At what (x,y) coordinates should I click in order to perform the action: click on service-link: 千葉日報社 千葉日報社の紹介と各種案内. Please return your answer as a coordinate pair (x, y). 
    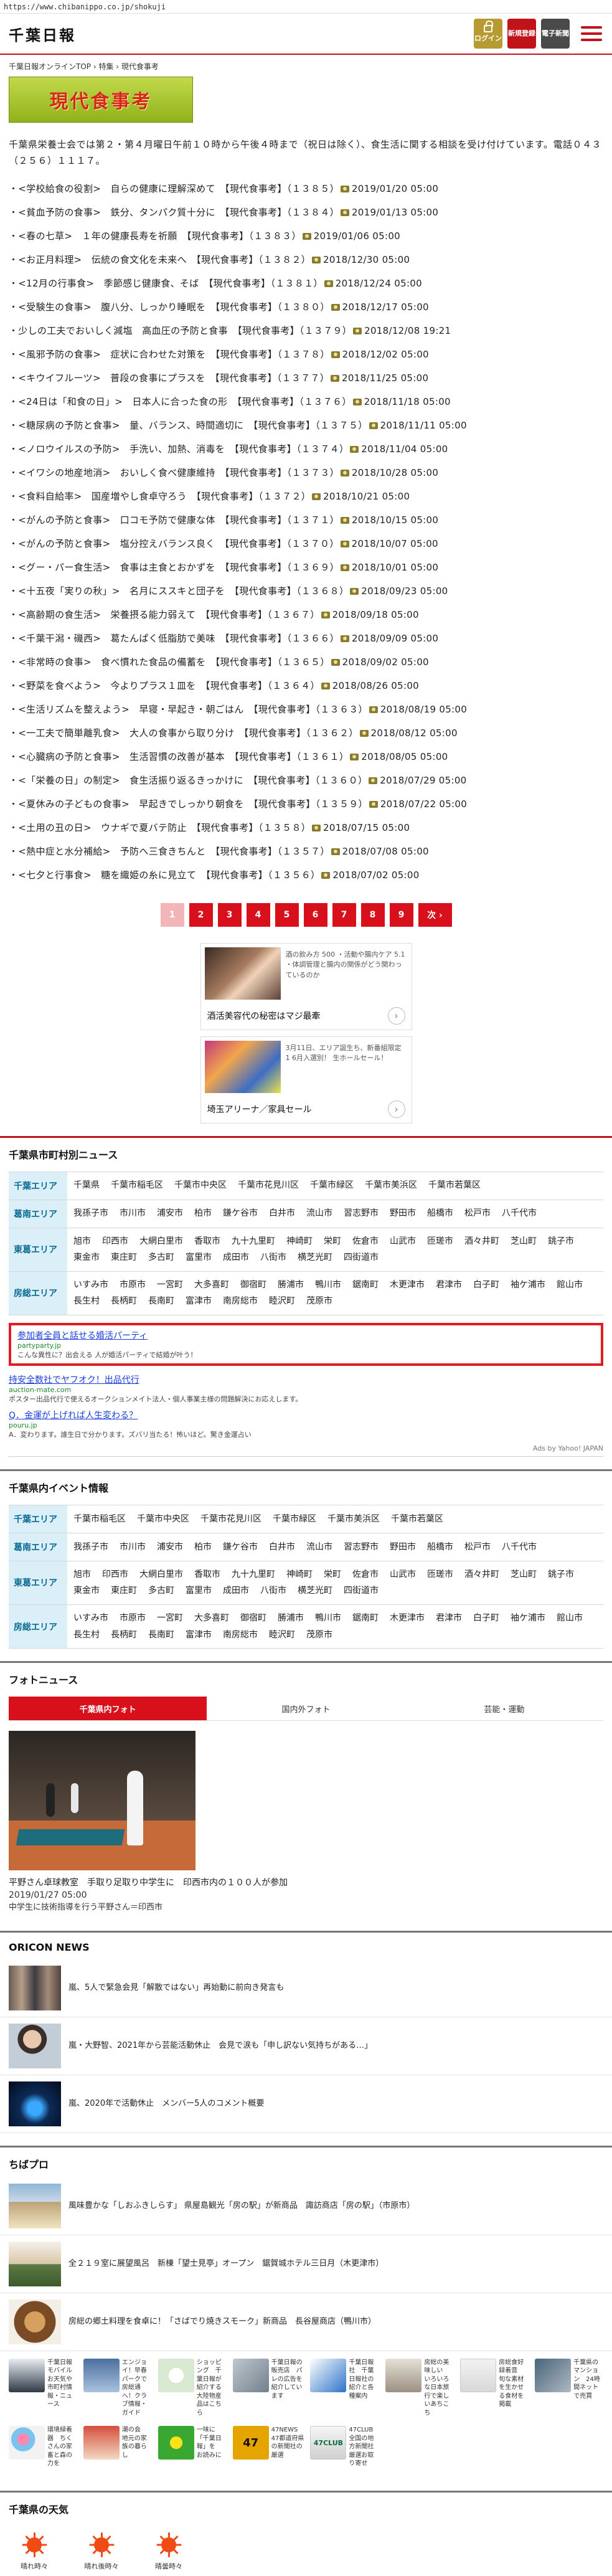
    Looking at the image, I should click on (344, 2388).